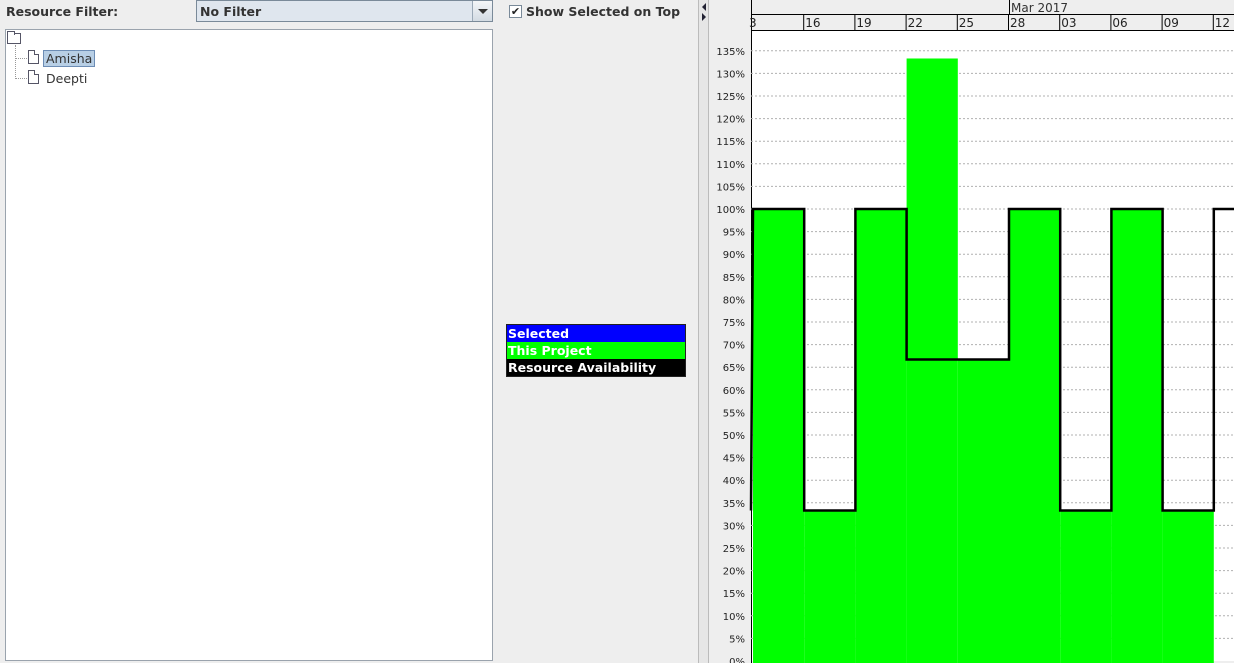 This screenshot has width=1234, height=663. What do you see at coordinates (966, 23) in the screenshot?
I see `x-tick-label: 25` at bounding box center [966, 23].